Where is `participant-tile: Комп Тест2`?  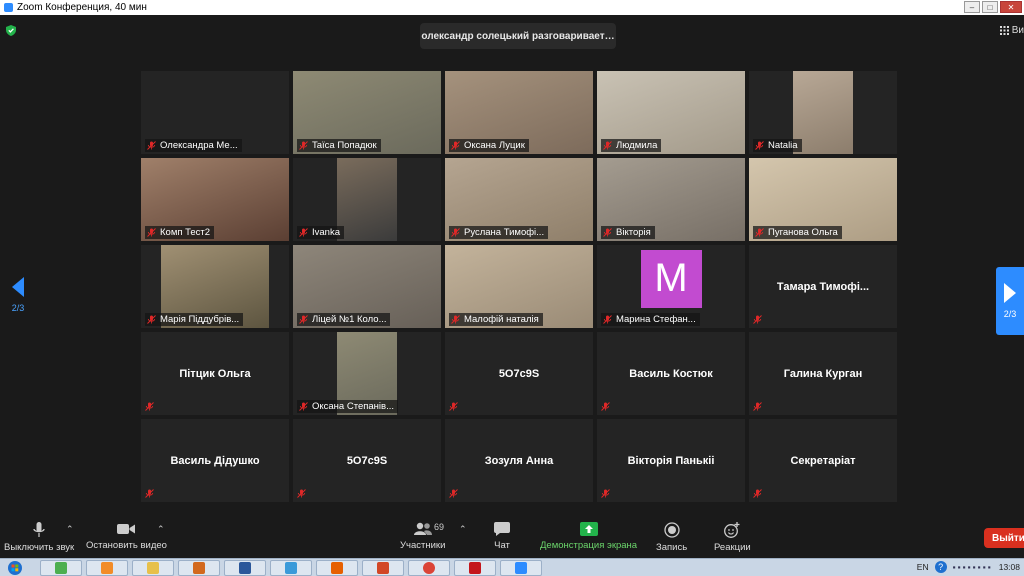
participant-tile: Комп Тест2 is located at coordinates (215, 199).